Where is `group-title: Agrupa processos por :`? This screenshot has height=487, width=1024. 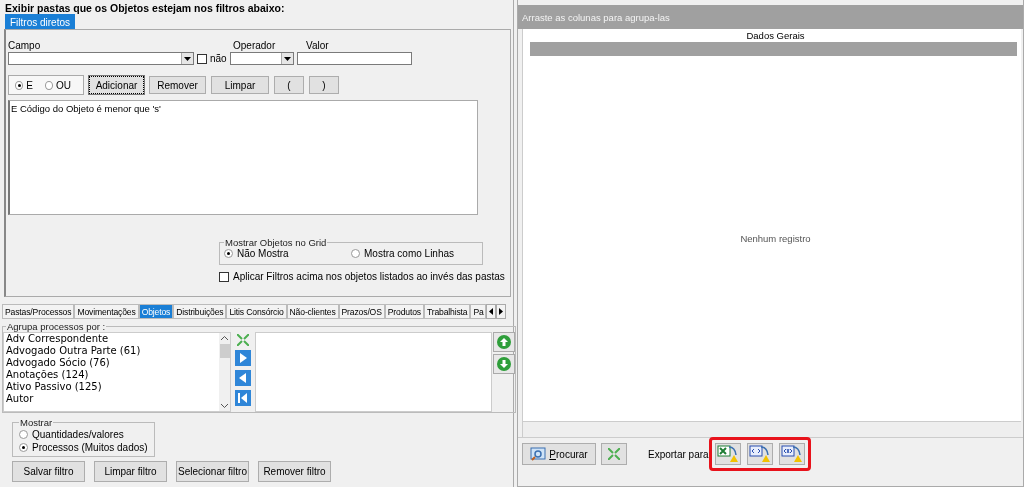
group-title: Agrupa processos por : is located at coordinates (56, 326).